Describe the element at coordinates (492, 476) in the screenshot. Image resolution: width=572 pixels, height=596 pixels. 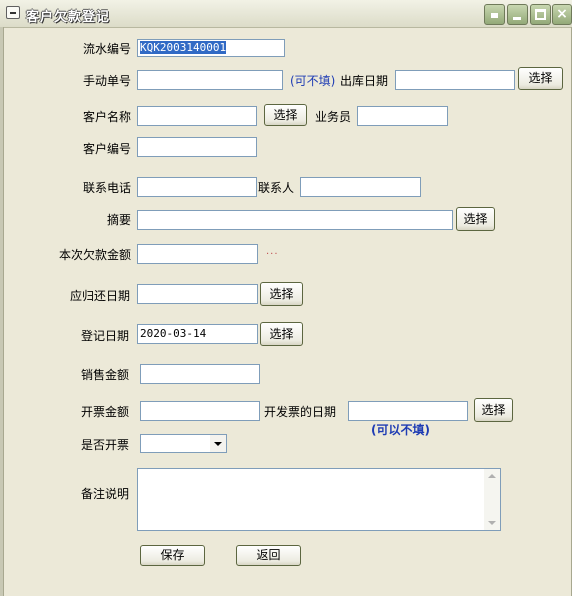
I see `scroll-up-icon` at that location.